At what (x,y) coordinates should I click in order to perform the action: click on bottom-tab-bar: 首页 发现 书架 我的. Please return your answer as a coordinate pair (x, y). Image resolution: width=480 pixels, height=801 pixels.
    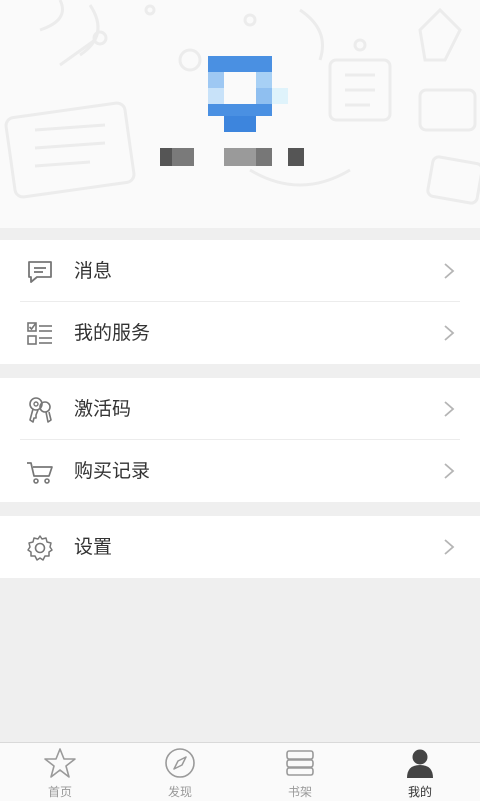
    Looking at the image, I should click on (240, 771).